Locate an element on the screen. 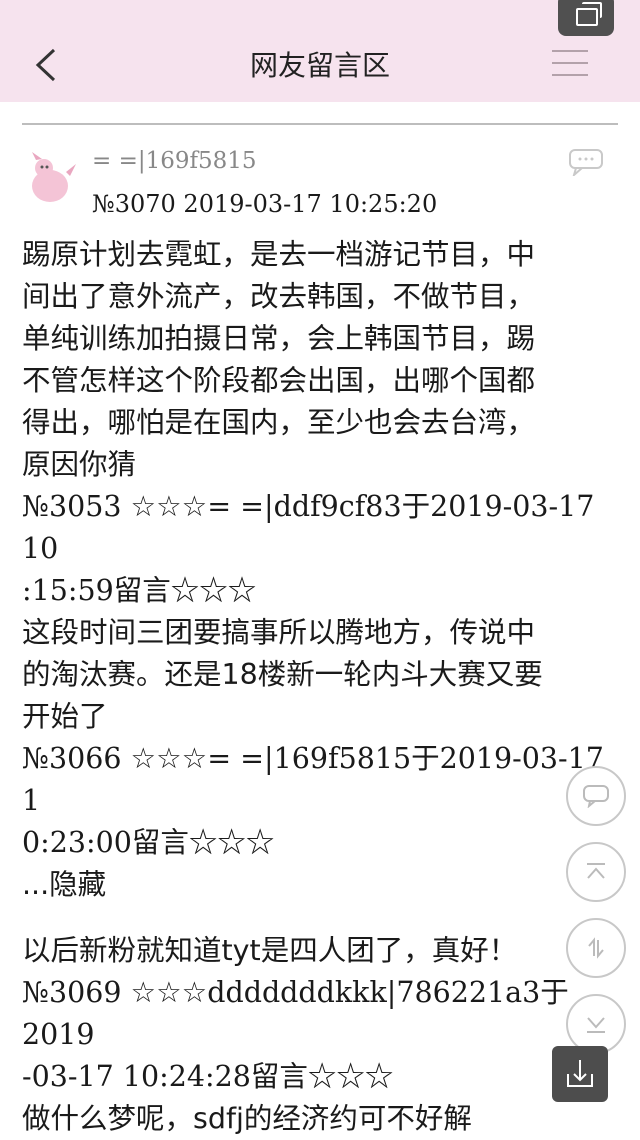 This screenshot has height=1140, width=640. float-comment-button is located at coordinates (596, 796).